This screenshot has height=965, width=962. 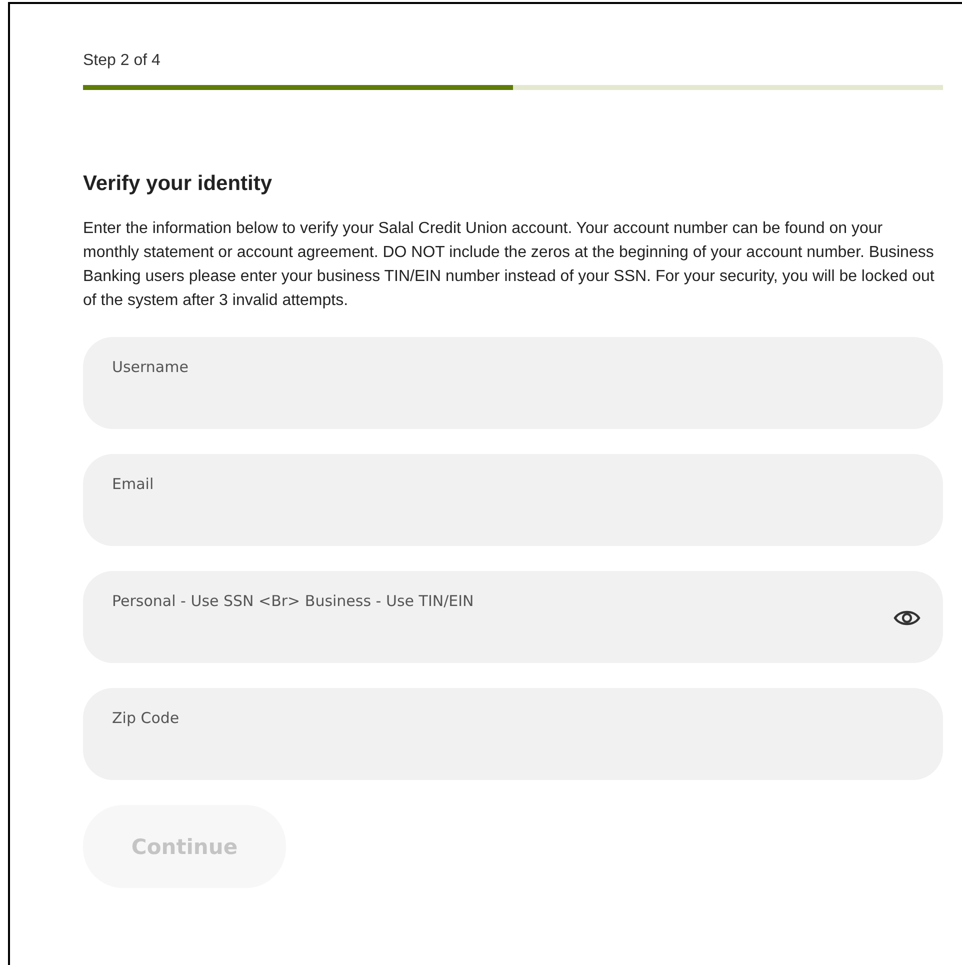 What do you see at coordinates (177, 184) in the screenshot?
I see `page-heading: Verify your identity` at bounding box center [177, 184].